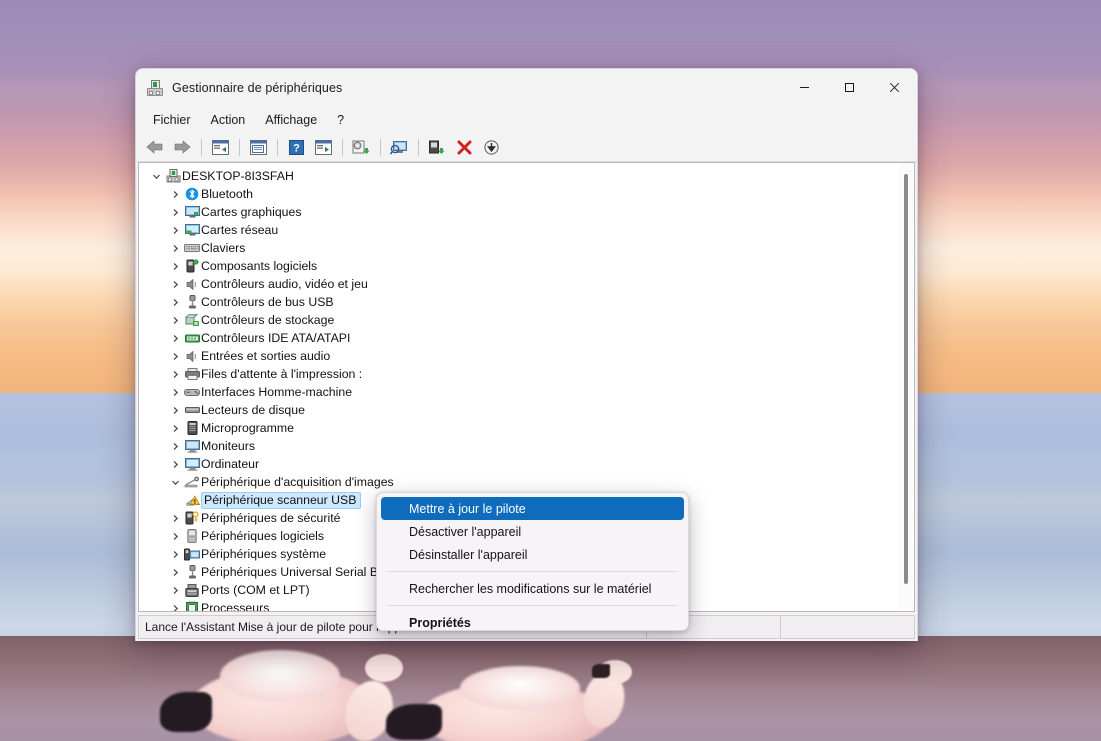 Image resolution: width=1101 pixels, height=741 pixels. I want to click on window-controls, so click(849, 87).